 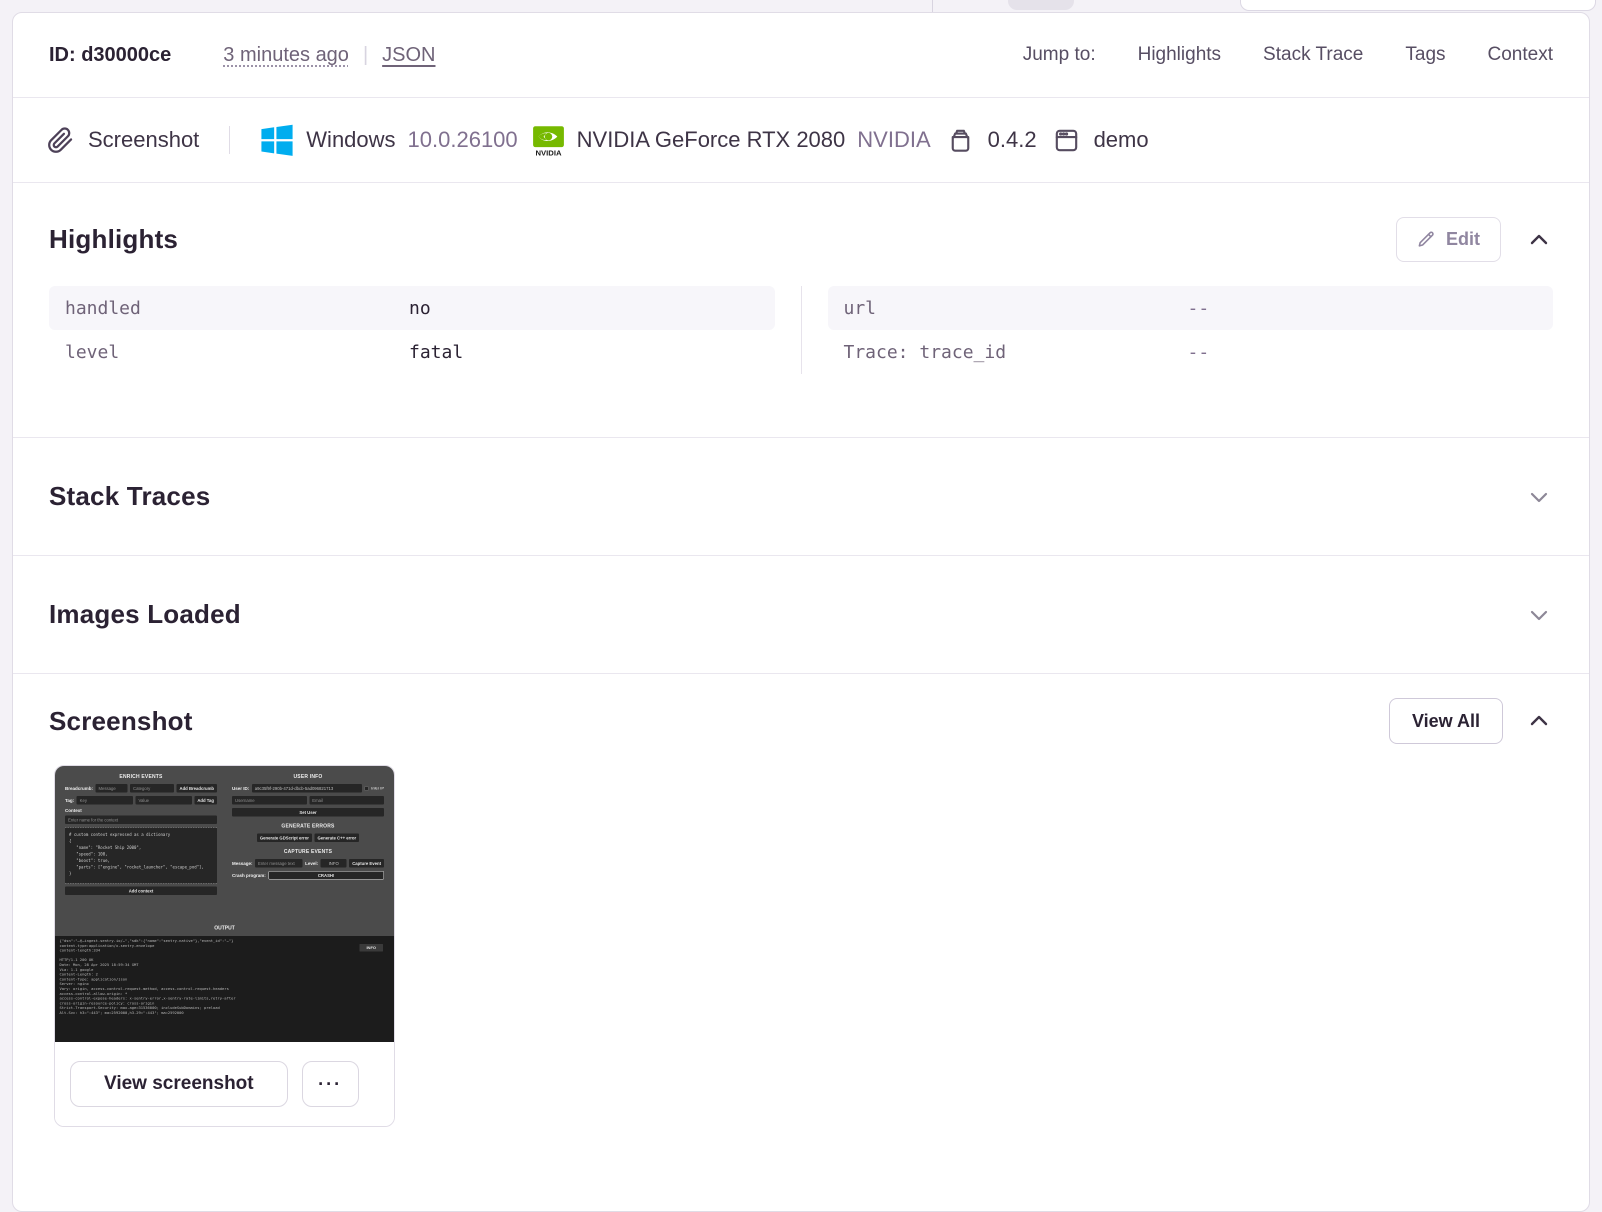 I want to click on thumb-breadcrumb-message-input: Message, so click(x=111, y=788).